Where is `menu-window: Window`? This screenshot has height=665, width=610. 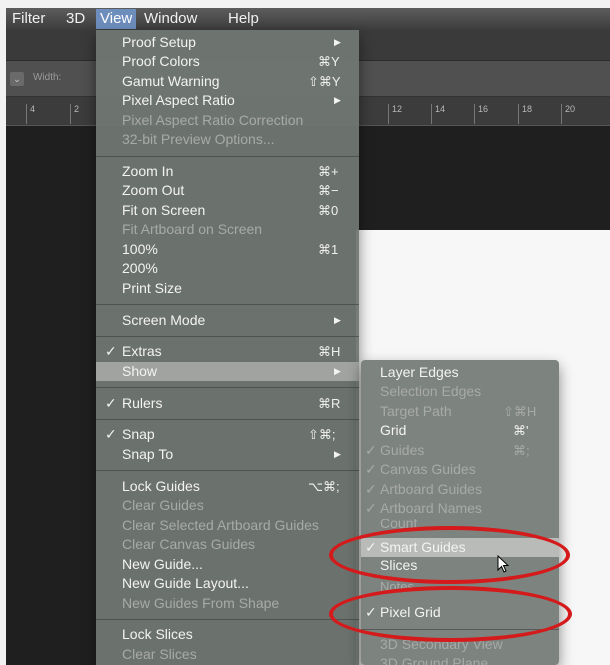
menu-window: Window is located at coordinates (170, 19).